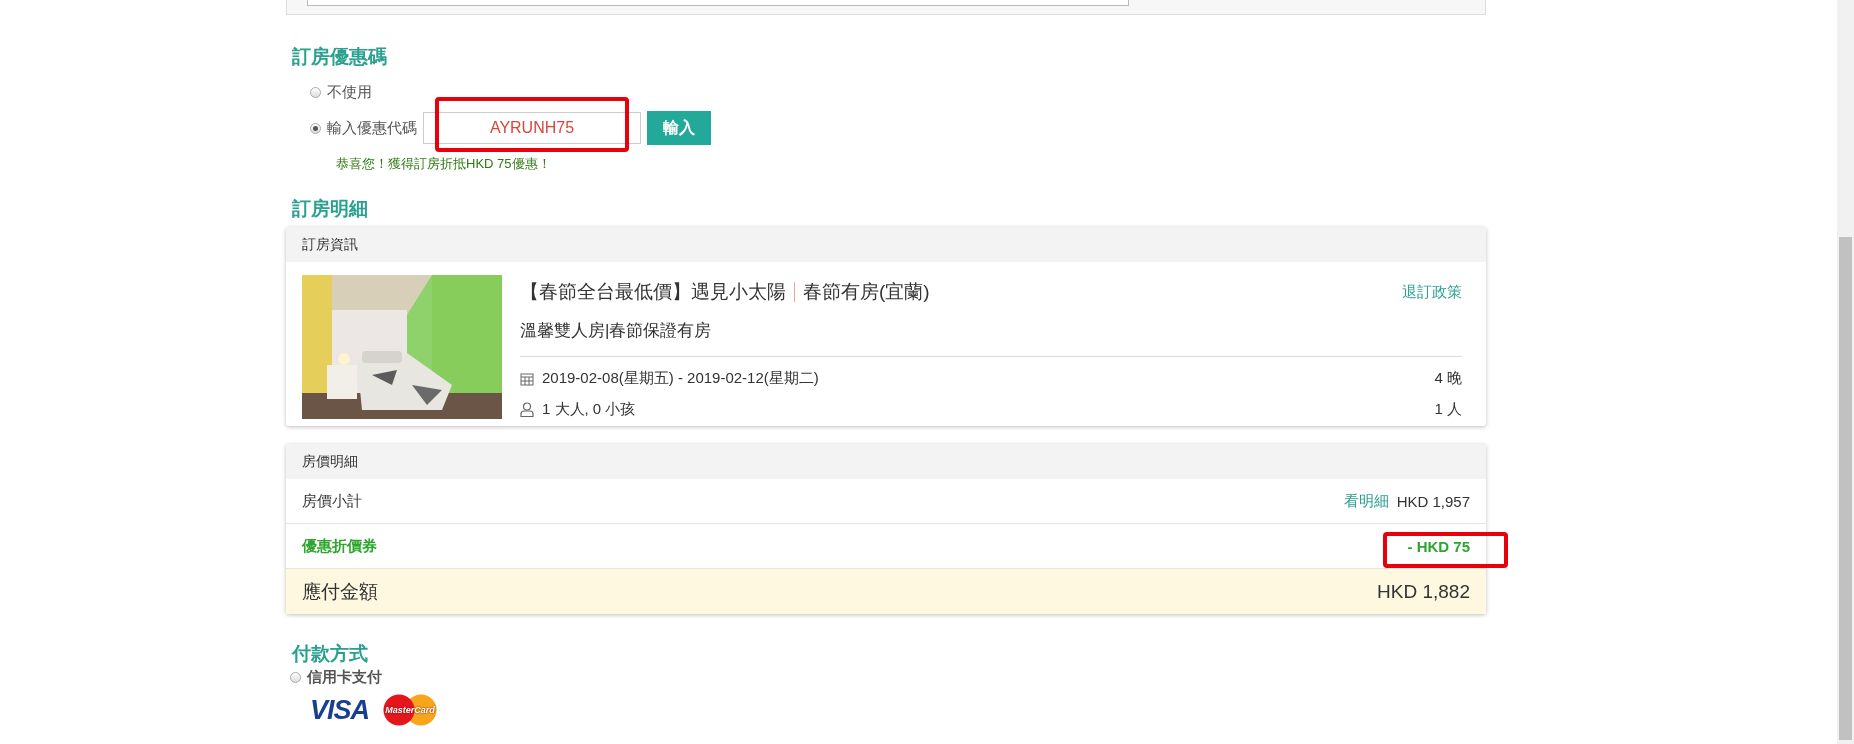 The image size is (1854, 744). I want to click on price-amount: - HKD 75, so click(1438, 546).